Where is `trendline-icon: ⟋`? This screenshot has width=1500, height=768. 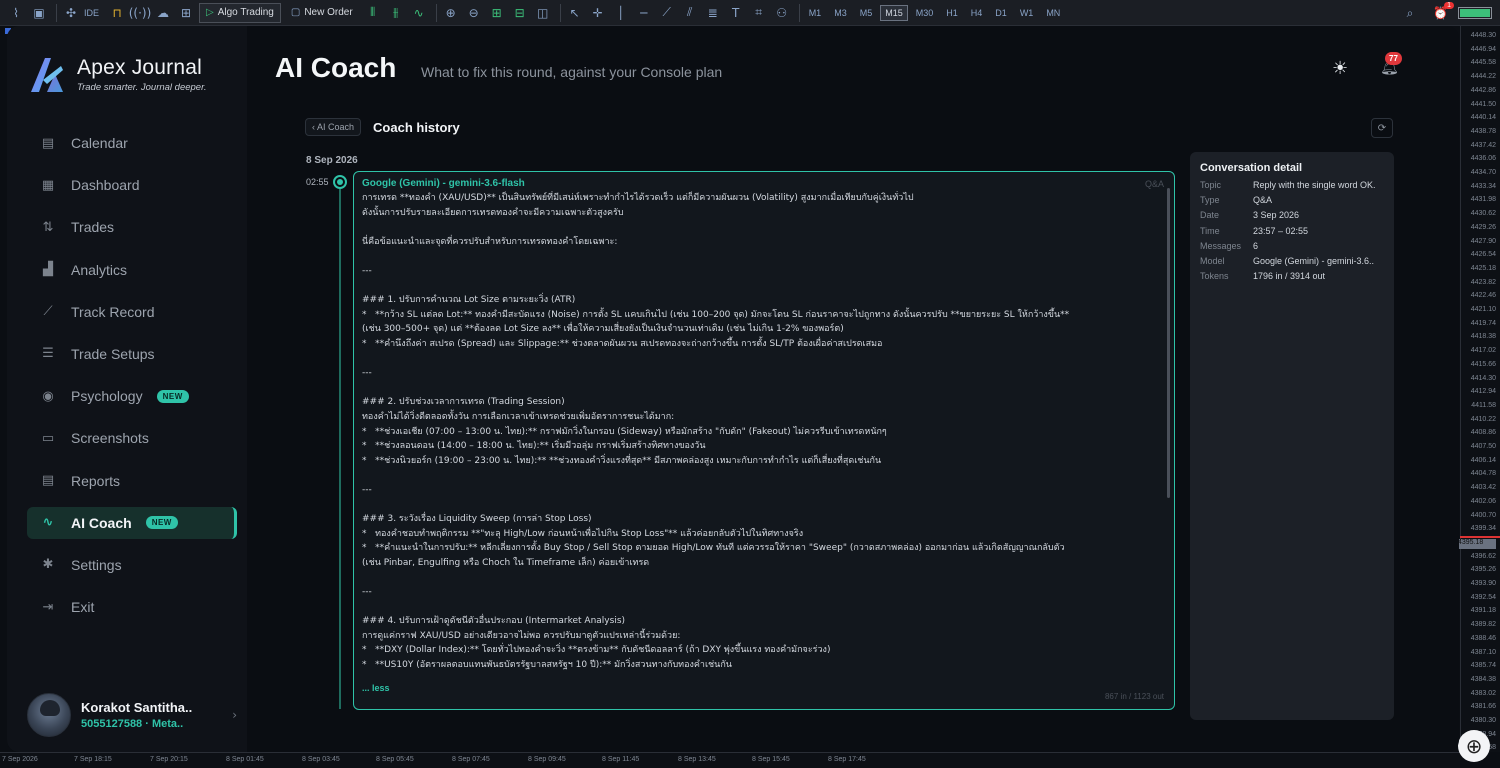 trendline-icon: ⟋ is located at coordinates (667, 13).